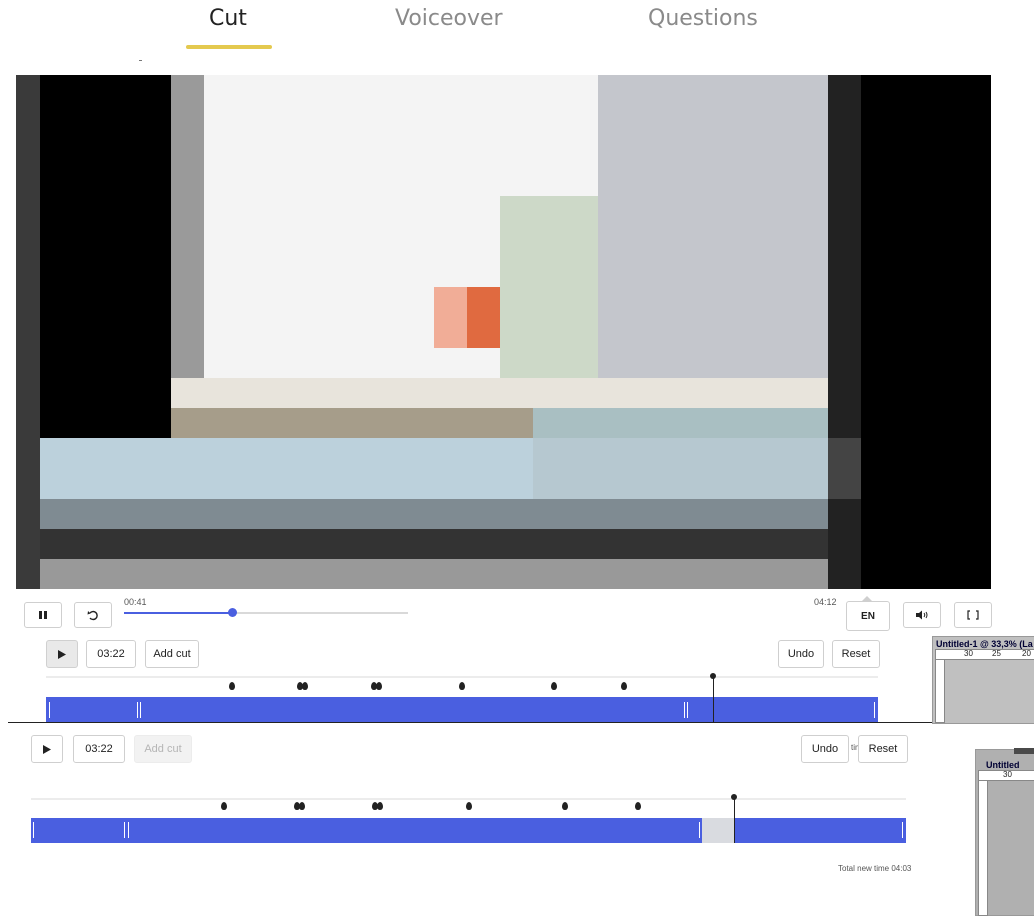  I want to click on undo-button: Undo, so click(801, 654).